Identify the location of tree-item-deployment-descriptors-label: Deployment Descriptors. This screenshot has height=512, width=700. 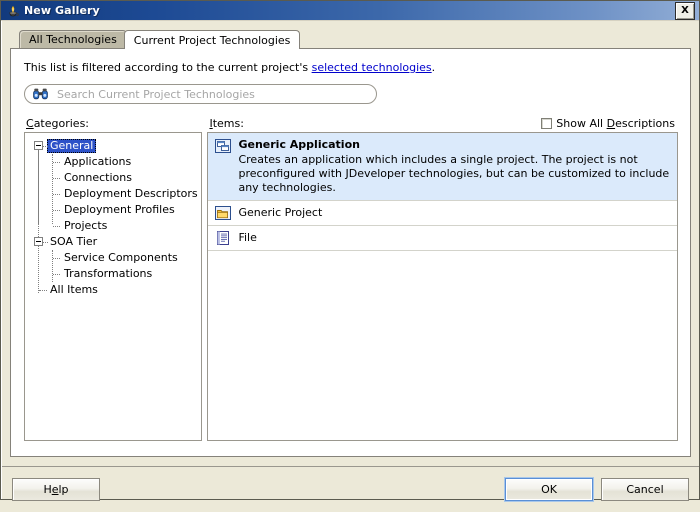
(131, 193).